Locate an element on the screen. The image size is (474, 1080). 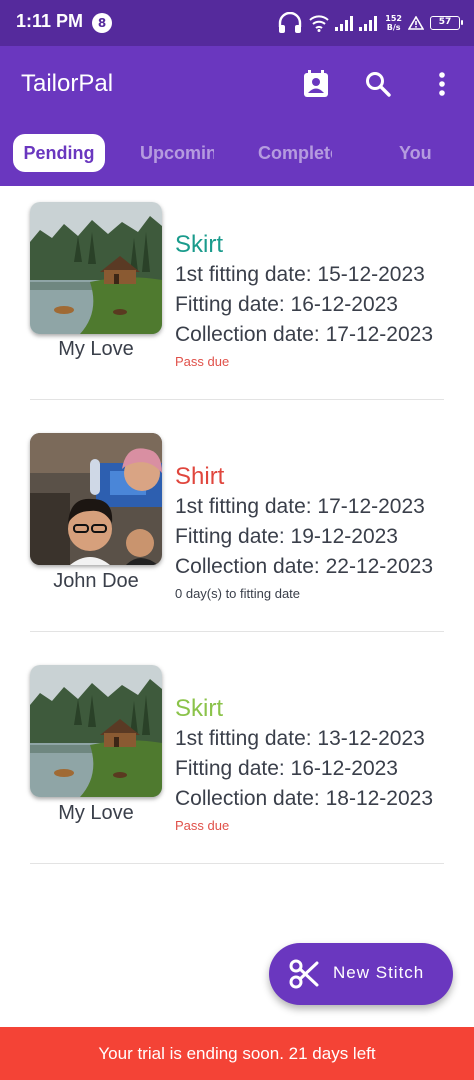
app-title: TailorPal is located at coordinates (67, 83).